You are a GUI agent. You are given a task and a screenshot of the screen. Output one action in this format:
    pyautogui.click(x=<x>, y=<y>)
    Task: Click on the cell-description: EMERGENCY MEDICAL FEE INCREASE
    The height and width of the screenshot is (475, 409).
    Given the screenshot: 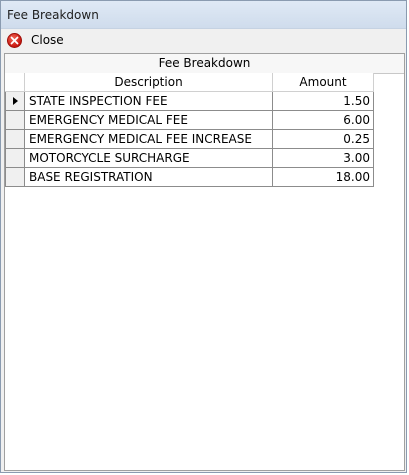 What is the action you would take?
    pyautogui.click(x=149, y=139)
    